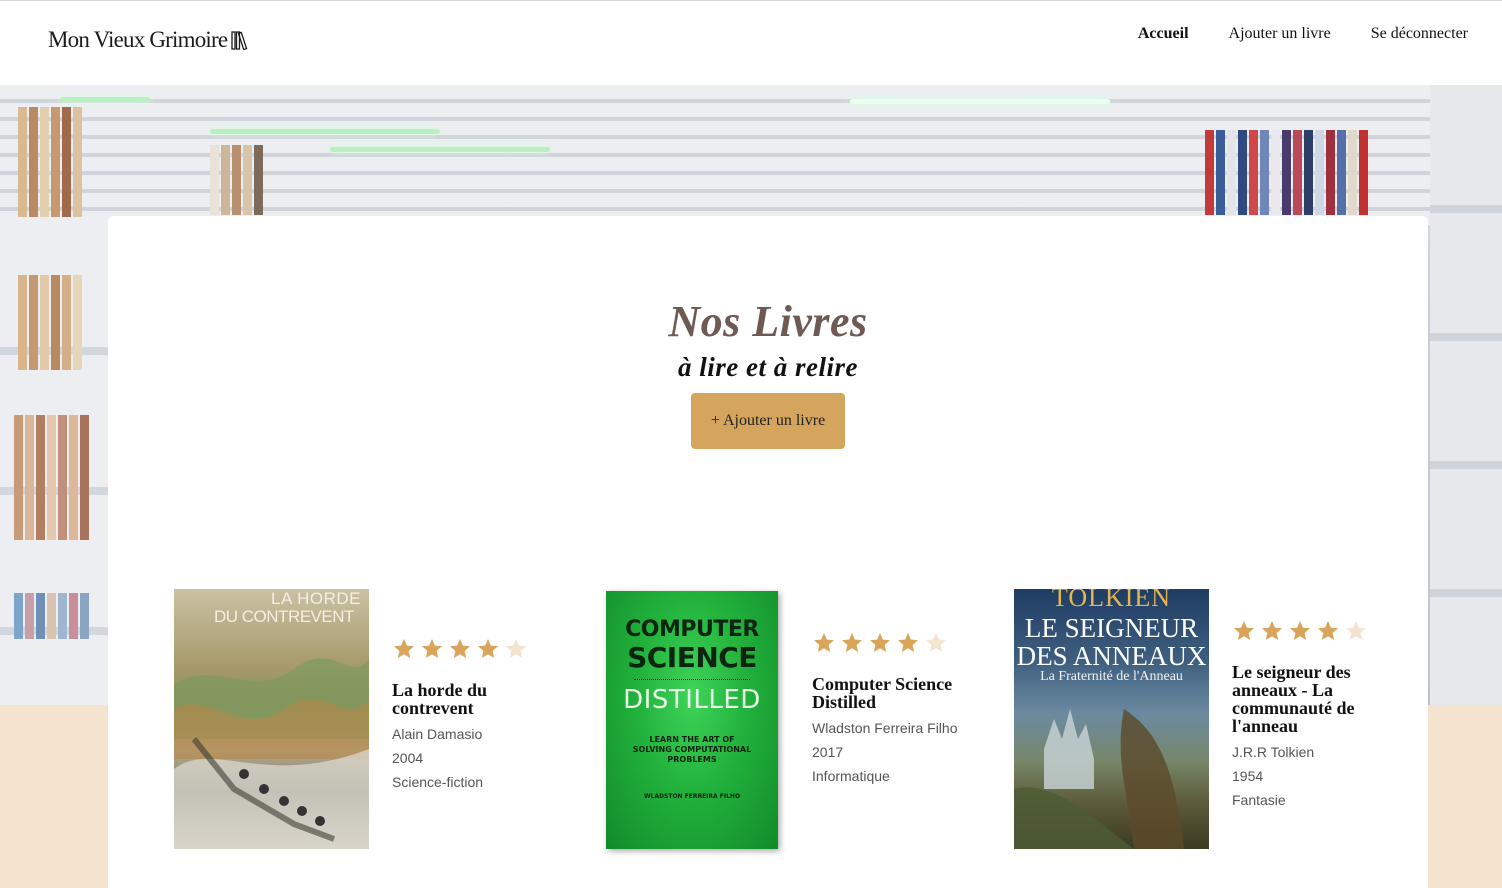  I want to click on book-title: La horde du contrevent, so click(477, 699).